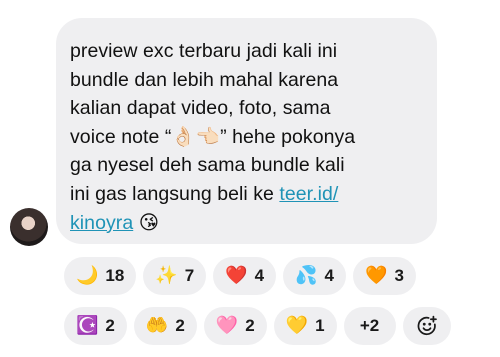 The width and height of the screenshot is (500, 357). I want to click on reaction-chip-pink-heart: 🩷 2, so click(235, 326).